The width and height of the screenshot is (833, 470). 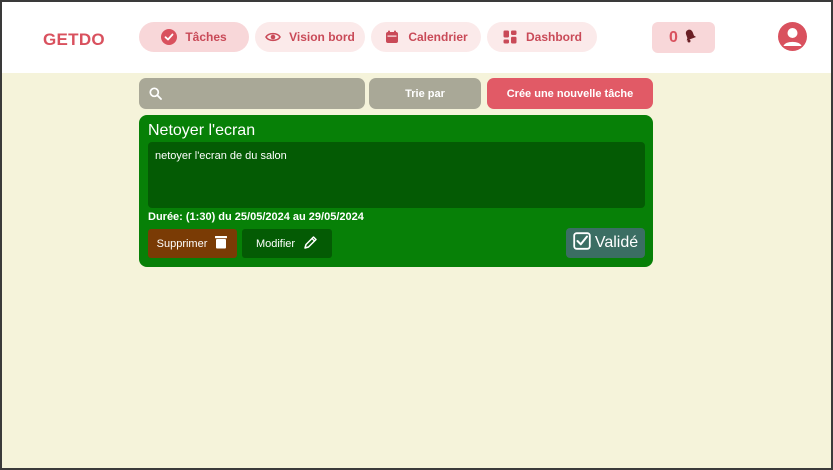 What do you see at coordinates (425, 93) in the screenshot?
I see `sort-button: Trie par` at bounding box center [425, 93].